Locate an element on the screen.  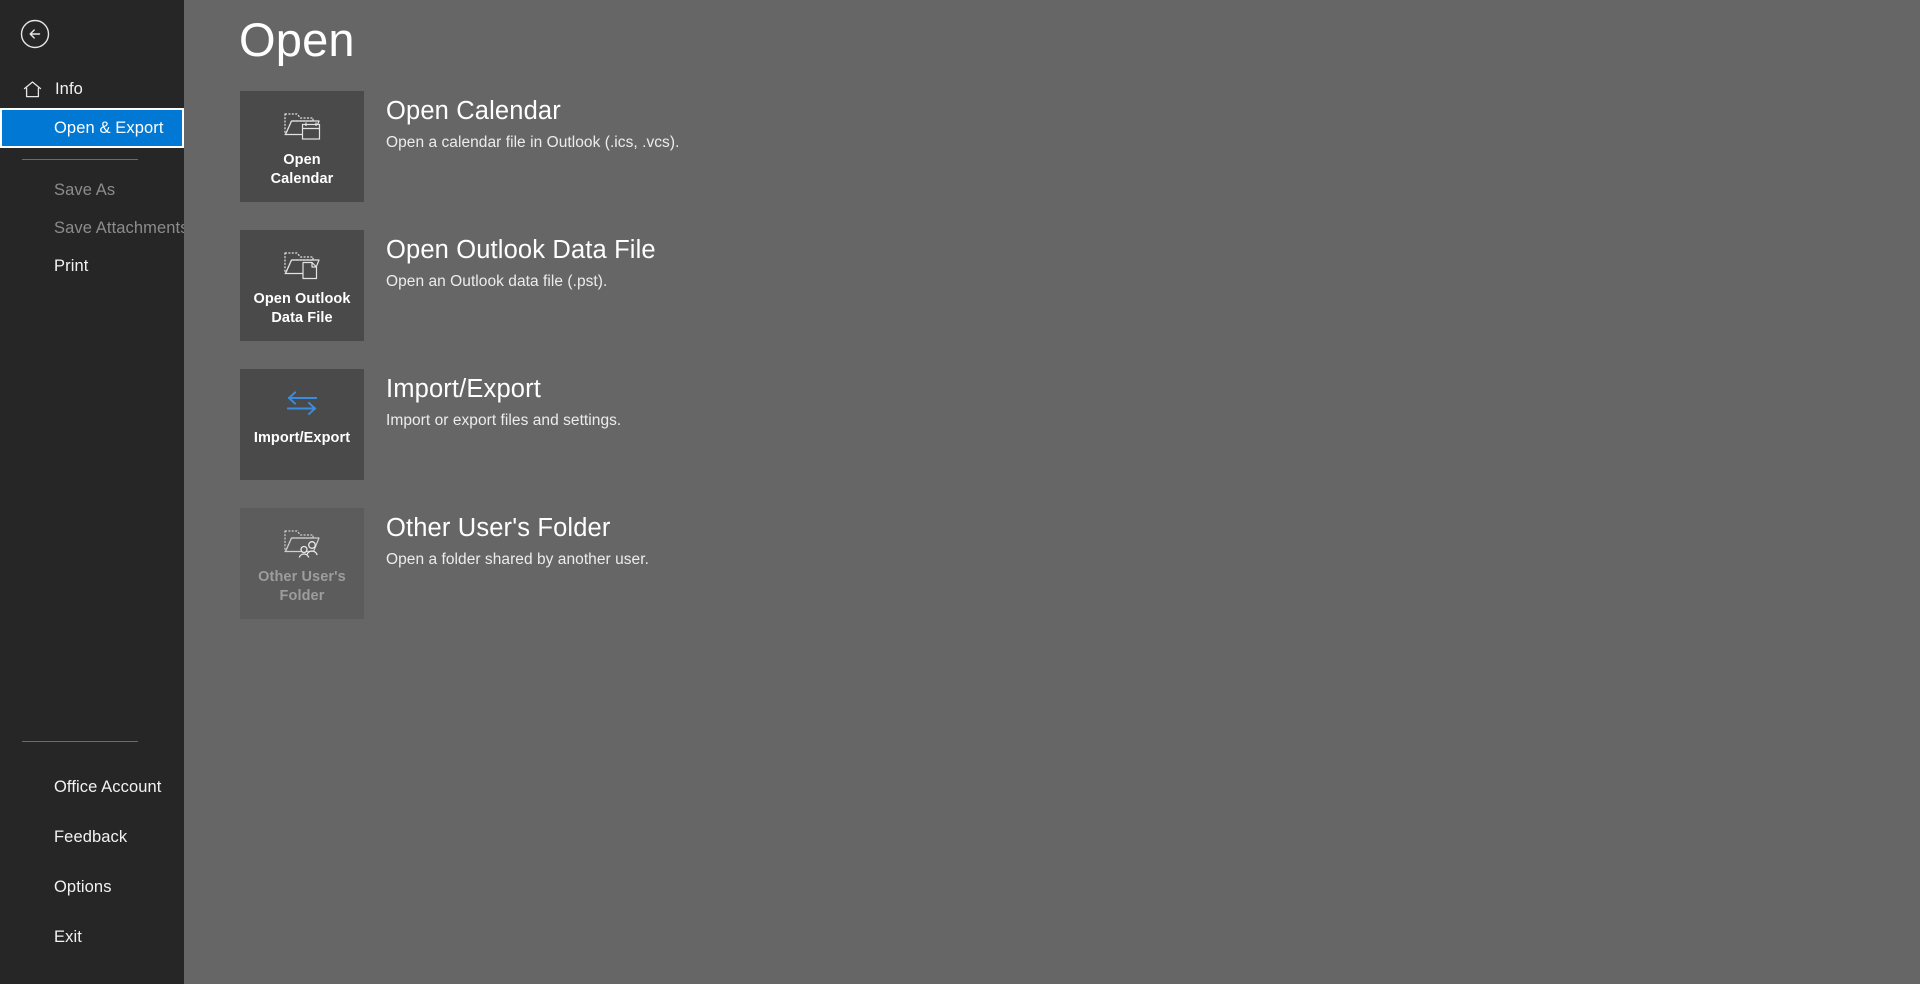
sidebar-item-label: Open & Export is located at coordinates (109, 127).